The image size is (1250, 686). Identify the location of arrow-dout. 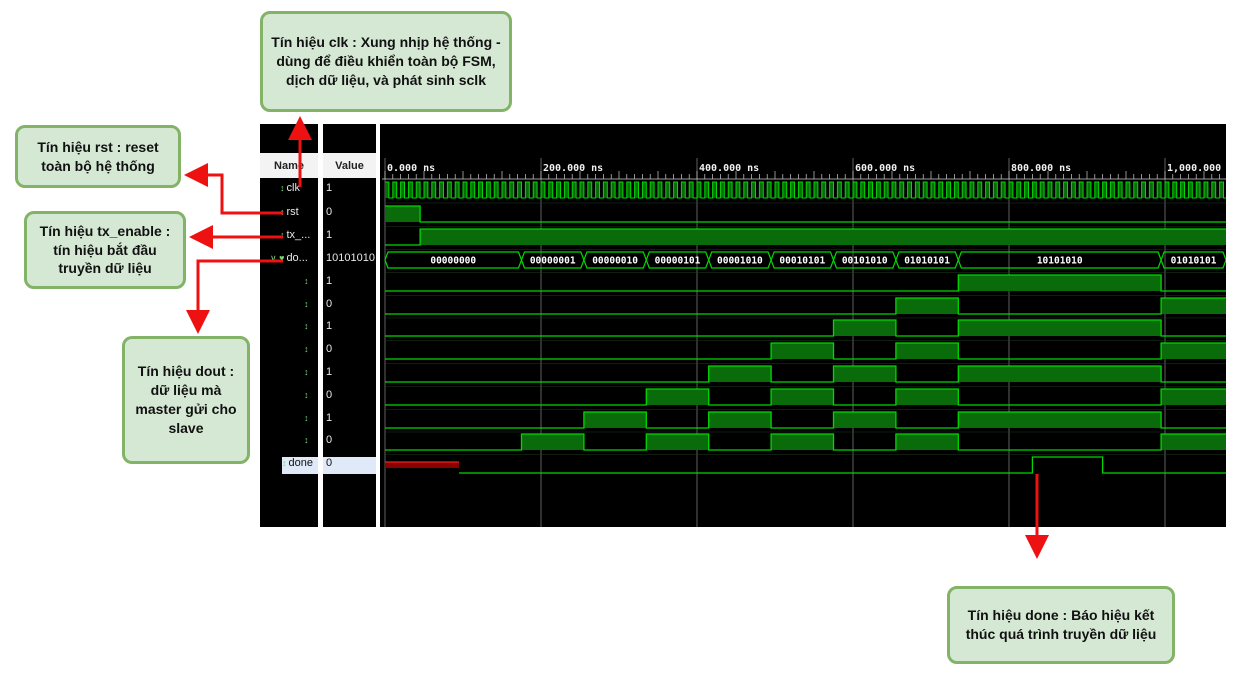
(234, 296).